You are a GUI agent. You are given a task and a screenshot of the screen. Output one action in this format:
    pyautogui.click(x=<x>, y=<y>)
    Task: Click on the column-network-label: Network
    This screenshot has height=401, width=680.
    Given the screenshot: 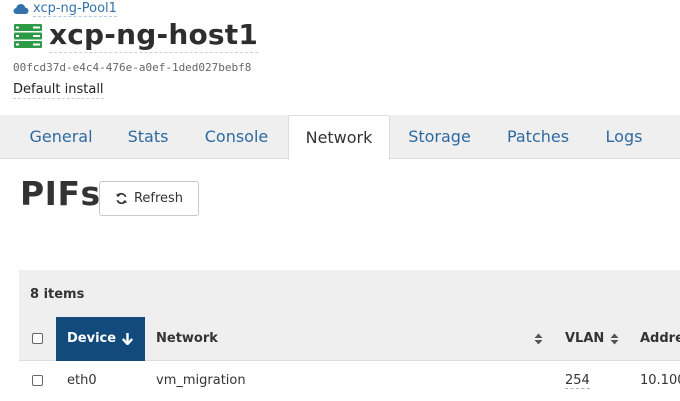 What is the action you would take?
    pyautogui.click(x=187, y=338)
    